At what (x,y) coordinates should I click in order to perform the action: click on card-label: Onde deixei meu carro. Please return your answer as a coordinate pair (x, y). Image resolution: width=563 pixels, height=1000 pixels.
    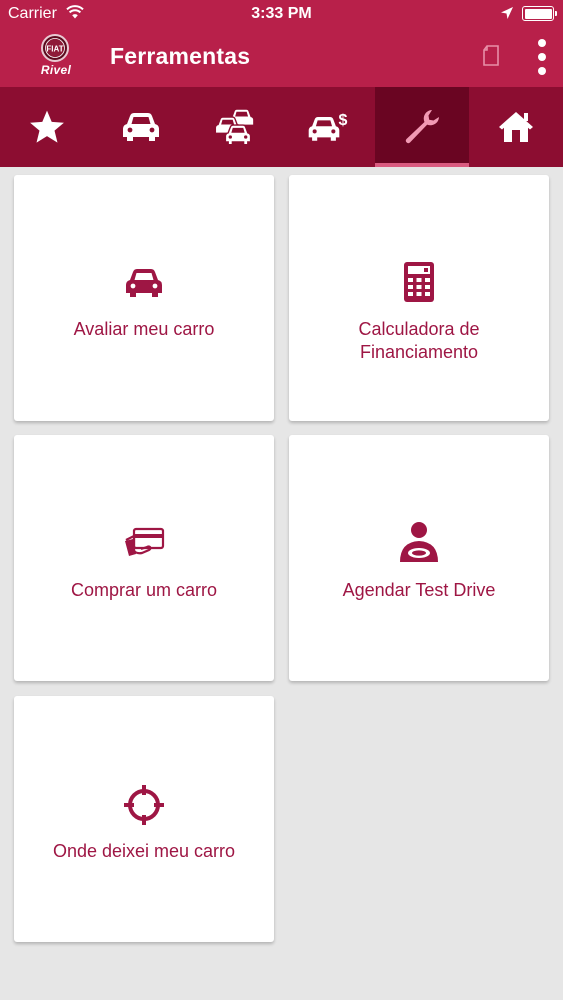
    Looking at the image, I should click on (144, 851).